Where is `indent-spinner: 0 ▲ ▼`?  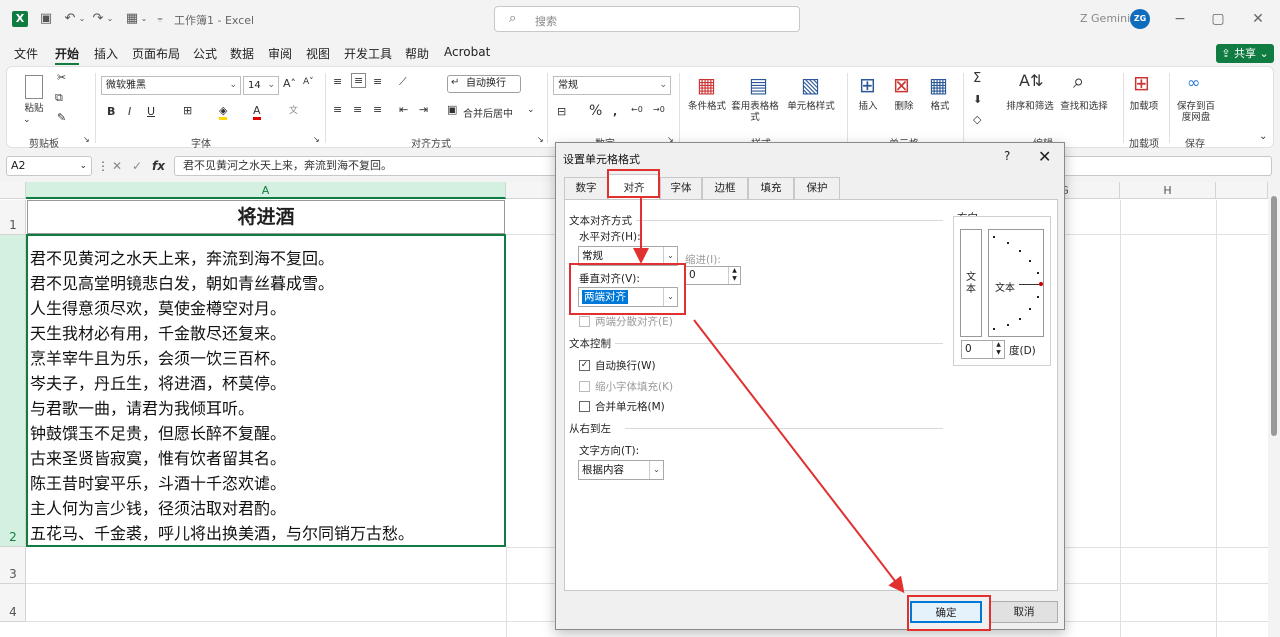
indent-spinner: 0 ▲ ▼ is located at coordinates (713, 275).